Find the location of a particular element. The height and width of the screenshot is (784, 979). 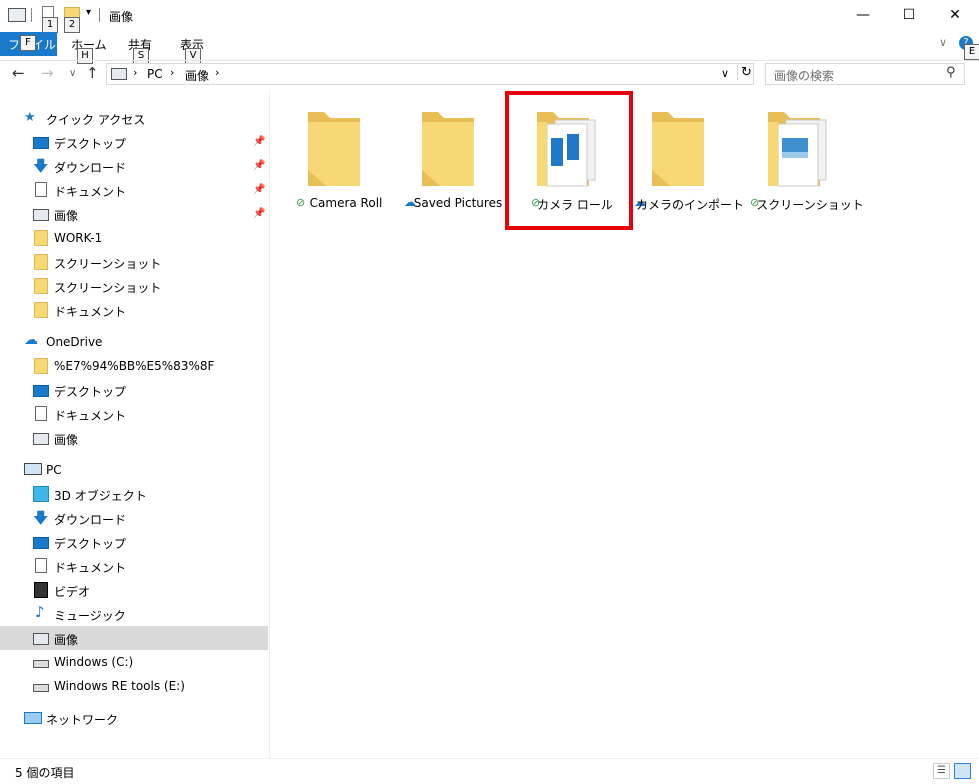

tree-label: デスクトップ is located at coordinates (90, 392).